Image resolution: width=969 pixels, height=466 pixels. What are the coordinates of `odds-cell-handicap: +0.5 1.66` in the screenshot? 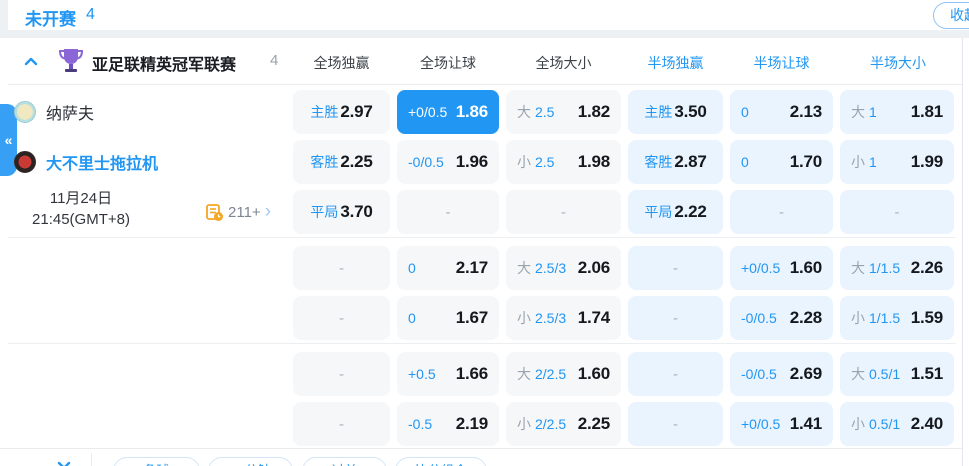 It's located at (448, 374).